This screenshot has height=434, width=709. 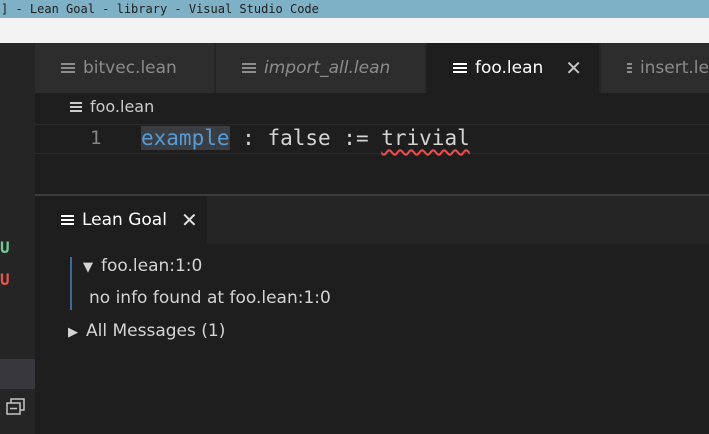 I want to click on goal-header: ▼ foo.lean:1:0, so click(x=142, y=266).